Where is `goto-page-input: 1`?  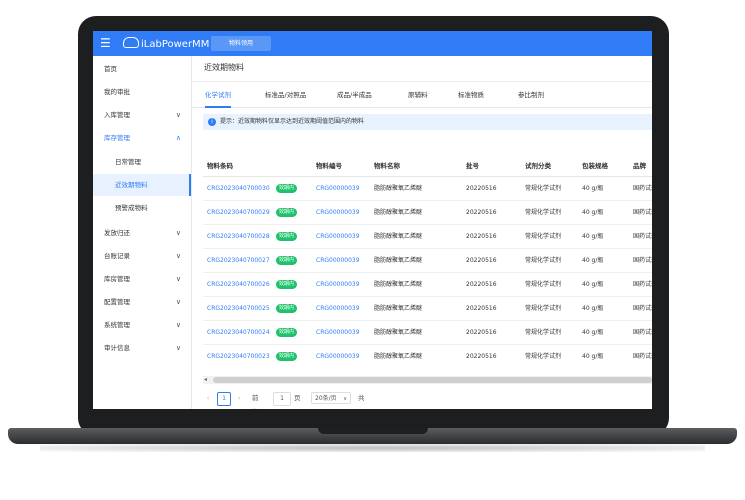 goto-page-input: 1 is located at coordinates (282, 399).